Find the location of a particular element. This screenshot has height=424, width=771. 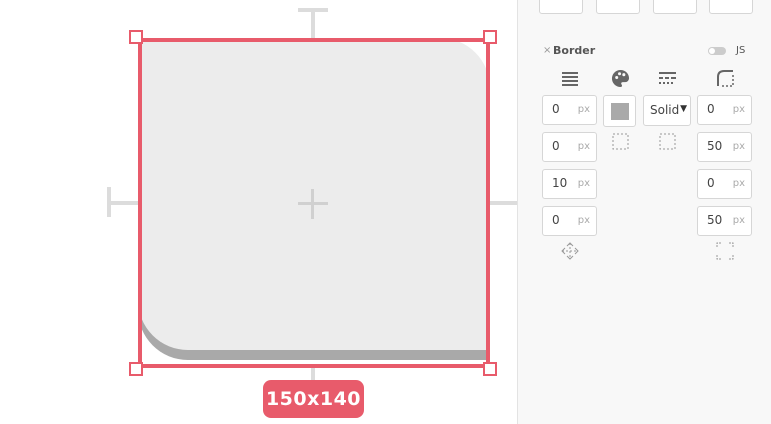

top-input-2: px is located at coordinates (618, 7).